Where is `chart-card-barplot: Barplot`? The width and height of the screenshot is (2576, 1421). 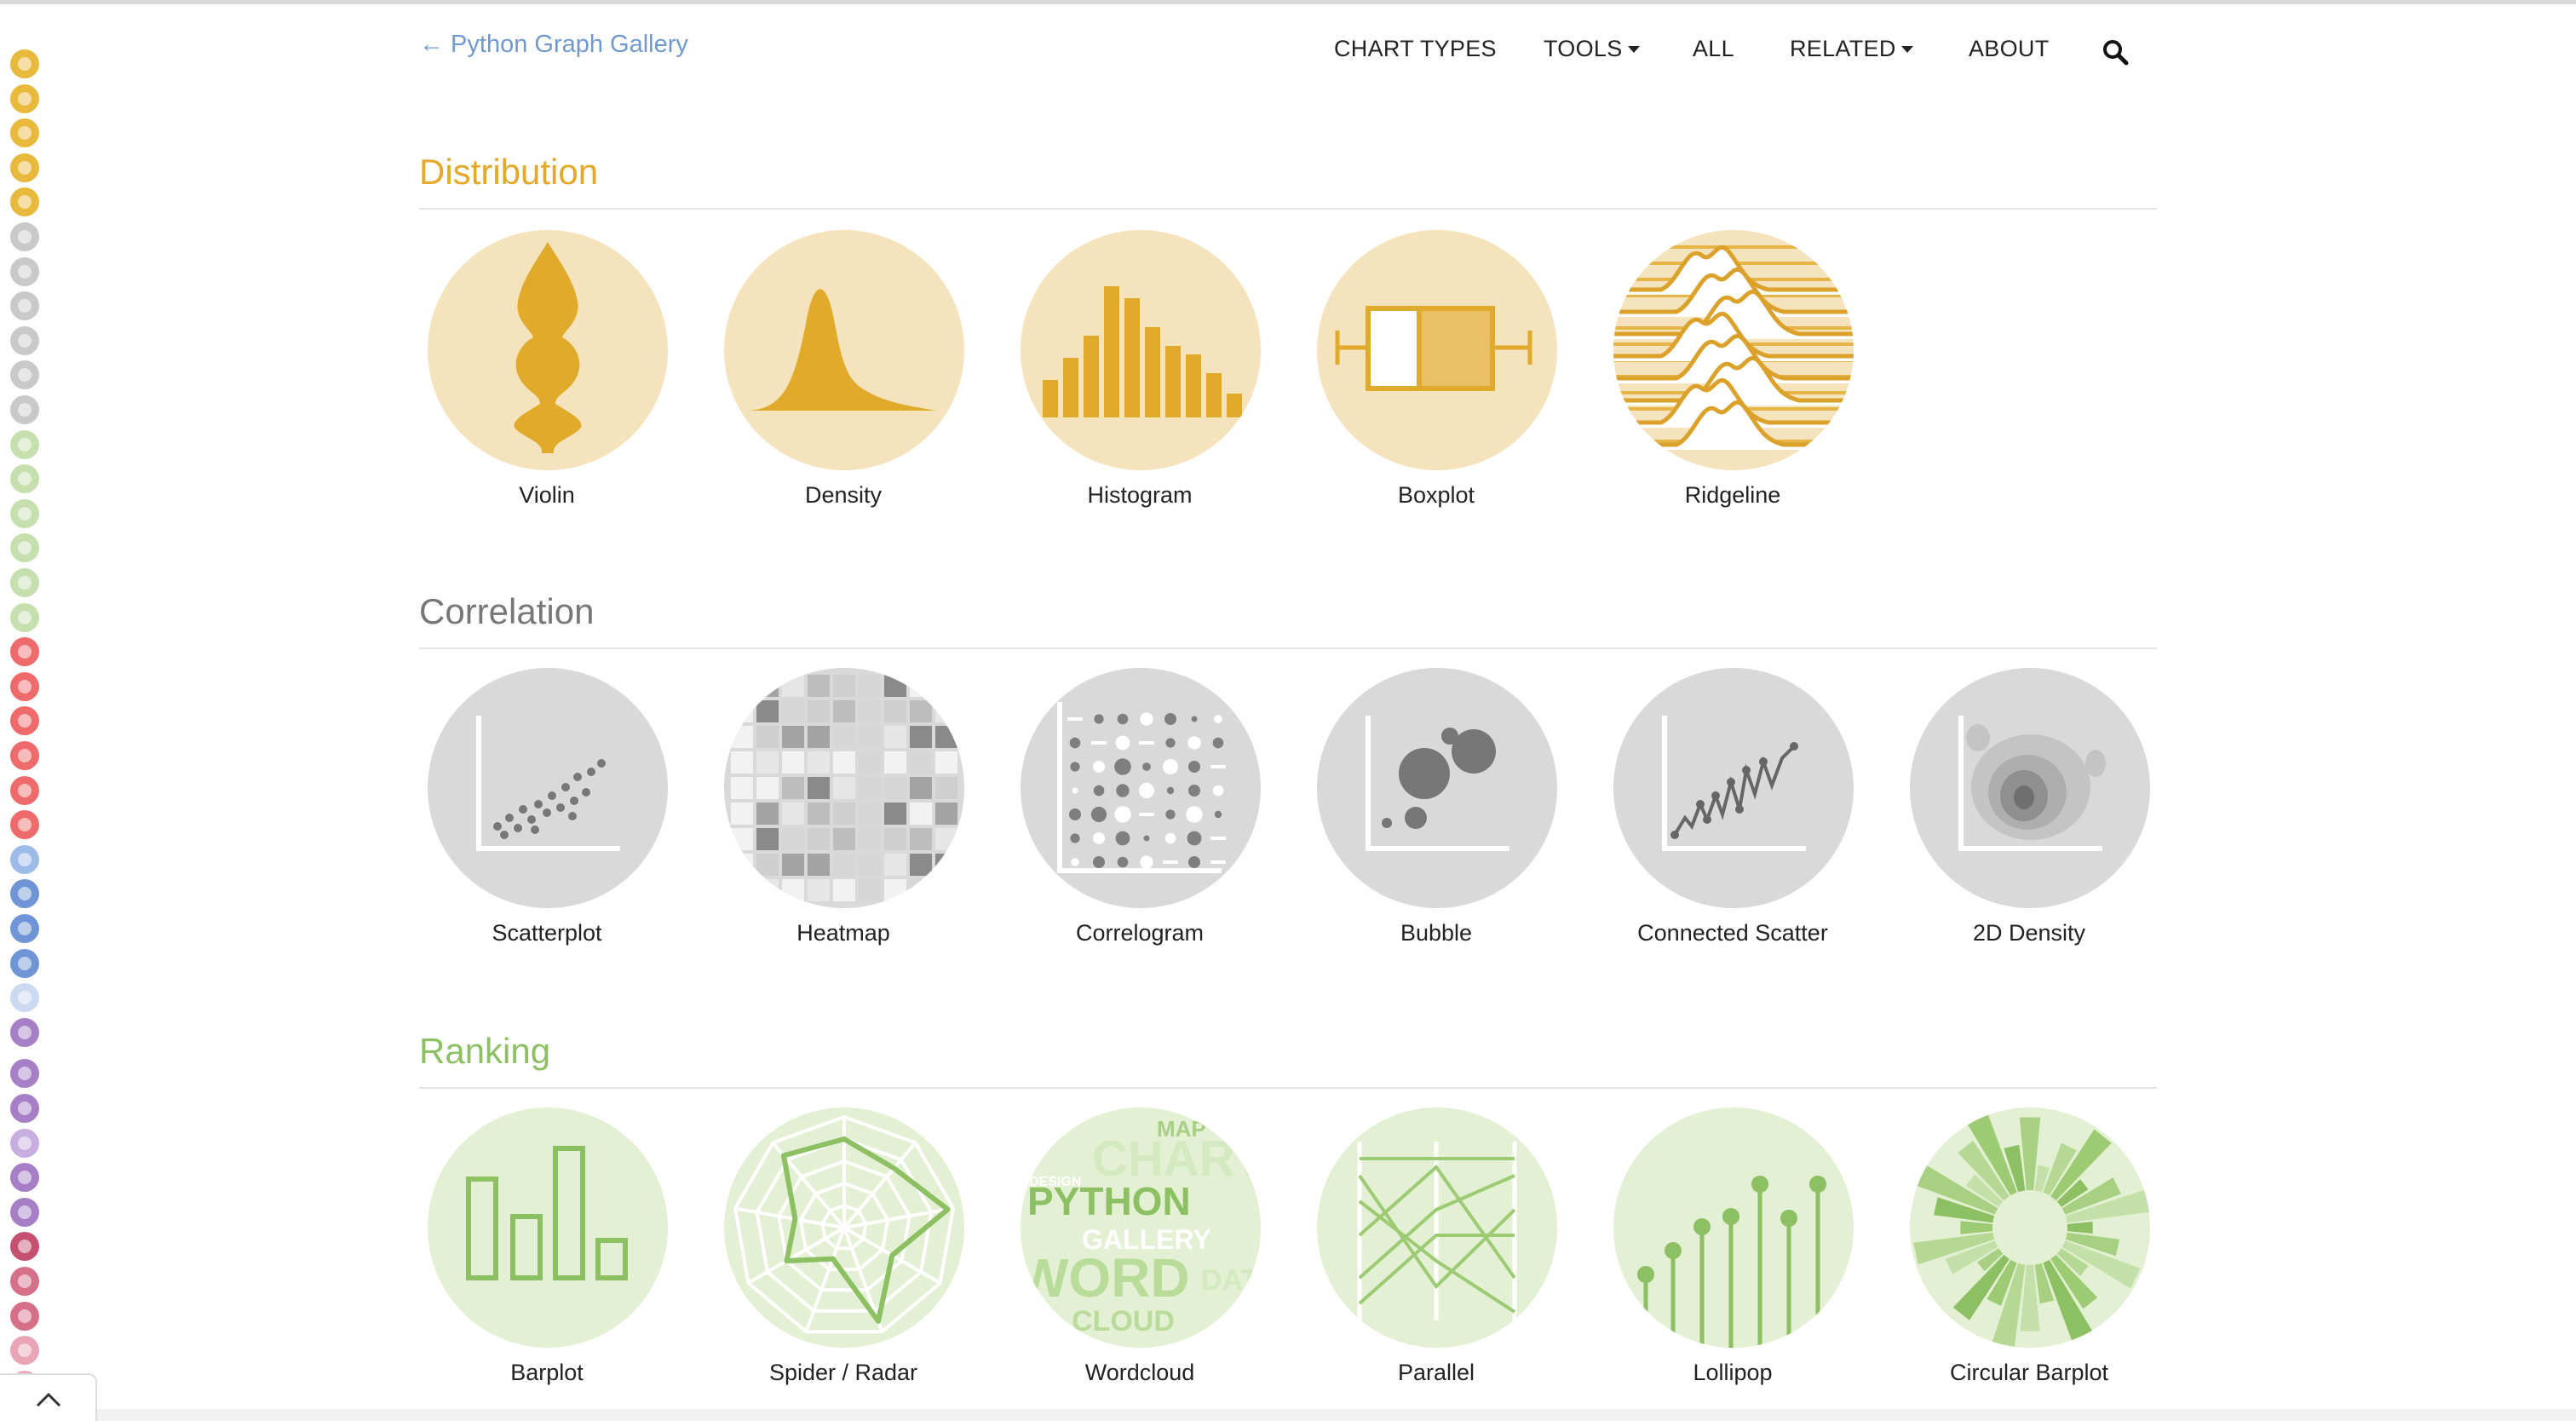 chart-card-barplot: Barplot is located at coordinates (547, 1246).